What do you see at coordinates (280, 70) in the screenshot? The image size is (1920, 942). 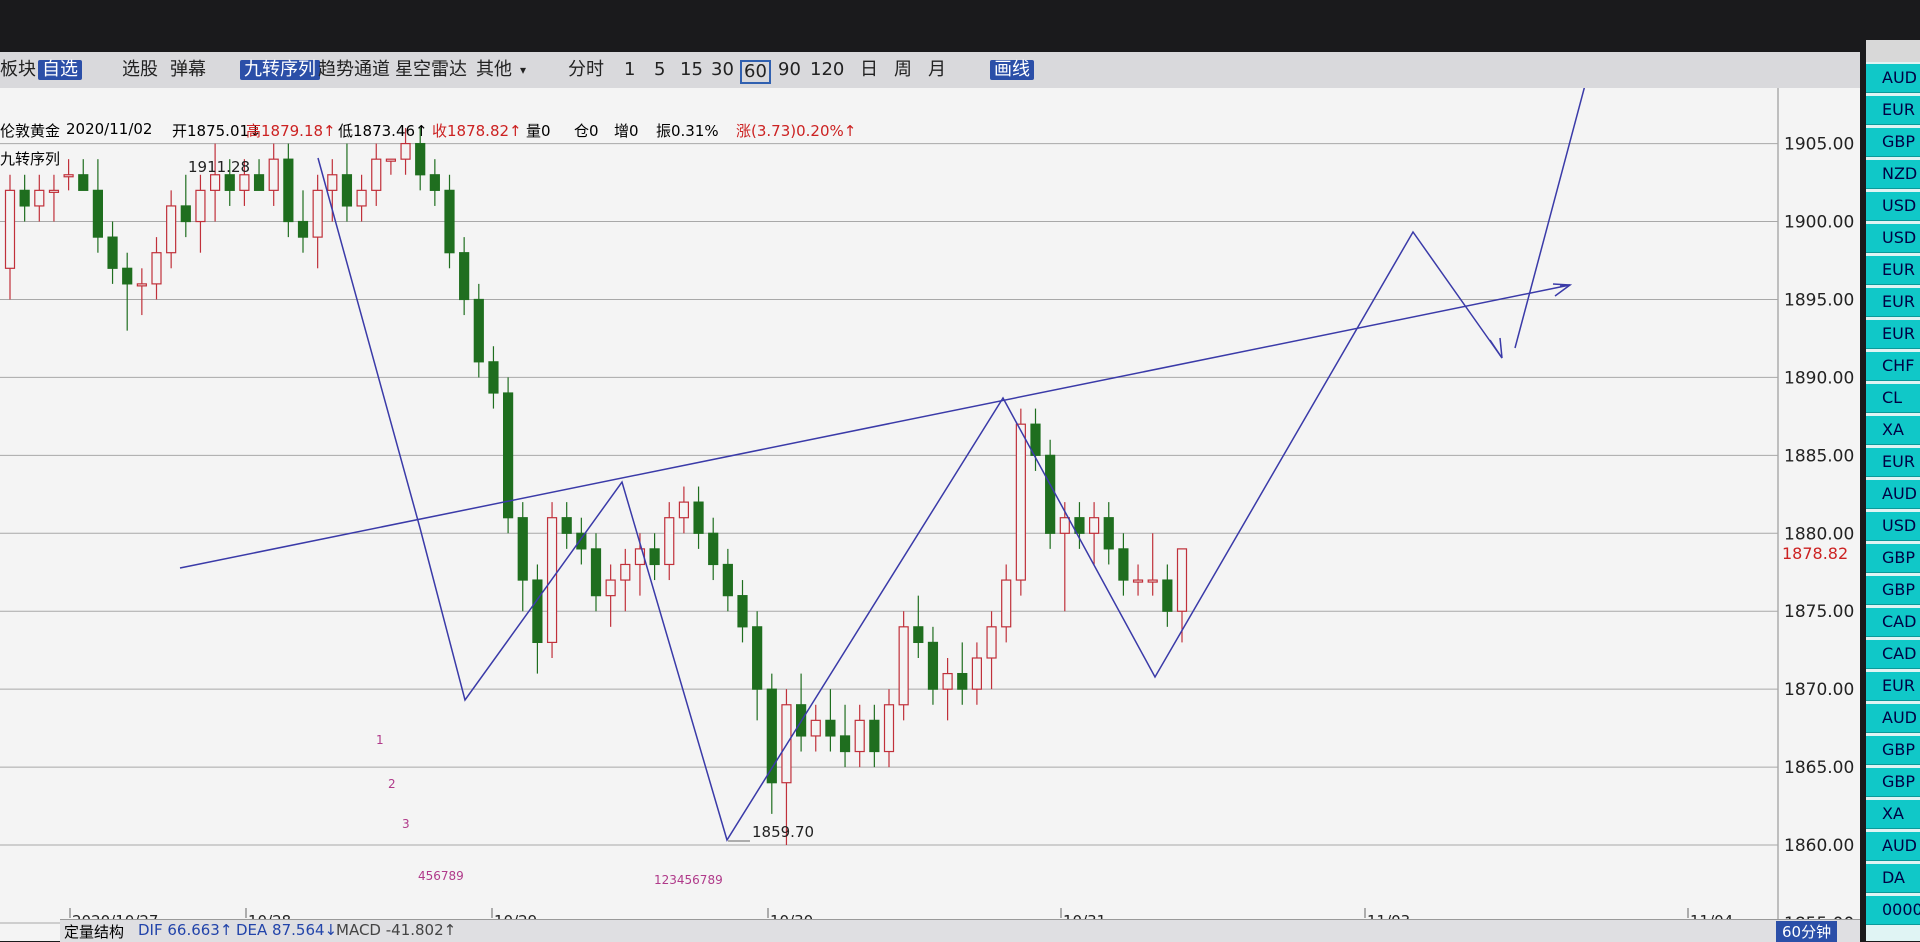 I see `menu-td-sequential: 九转序列` at bounding box center [280, 70].